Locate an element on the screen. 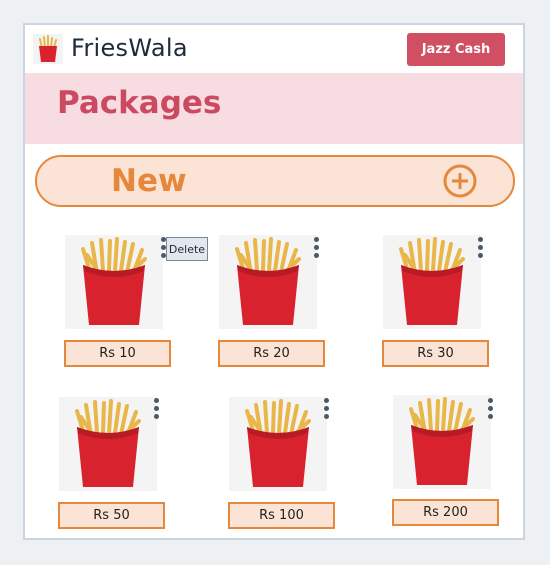 The height and width of the screenshot is (565, 550). package-price-button: Rs 20 is located at coordinates (271, 353).